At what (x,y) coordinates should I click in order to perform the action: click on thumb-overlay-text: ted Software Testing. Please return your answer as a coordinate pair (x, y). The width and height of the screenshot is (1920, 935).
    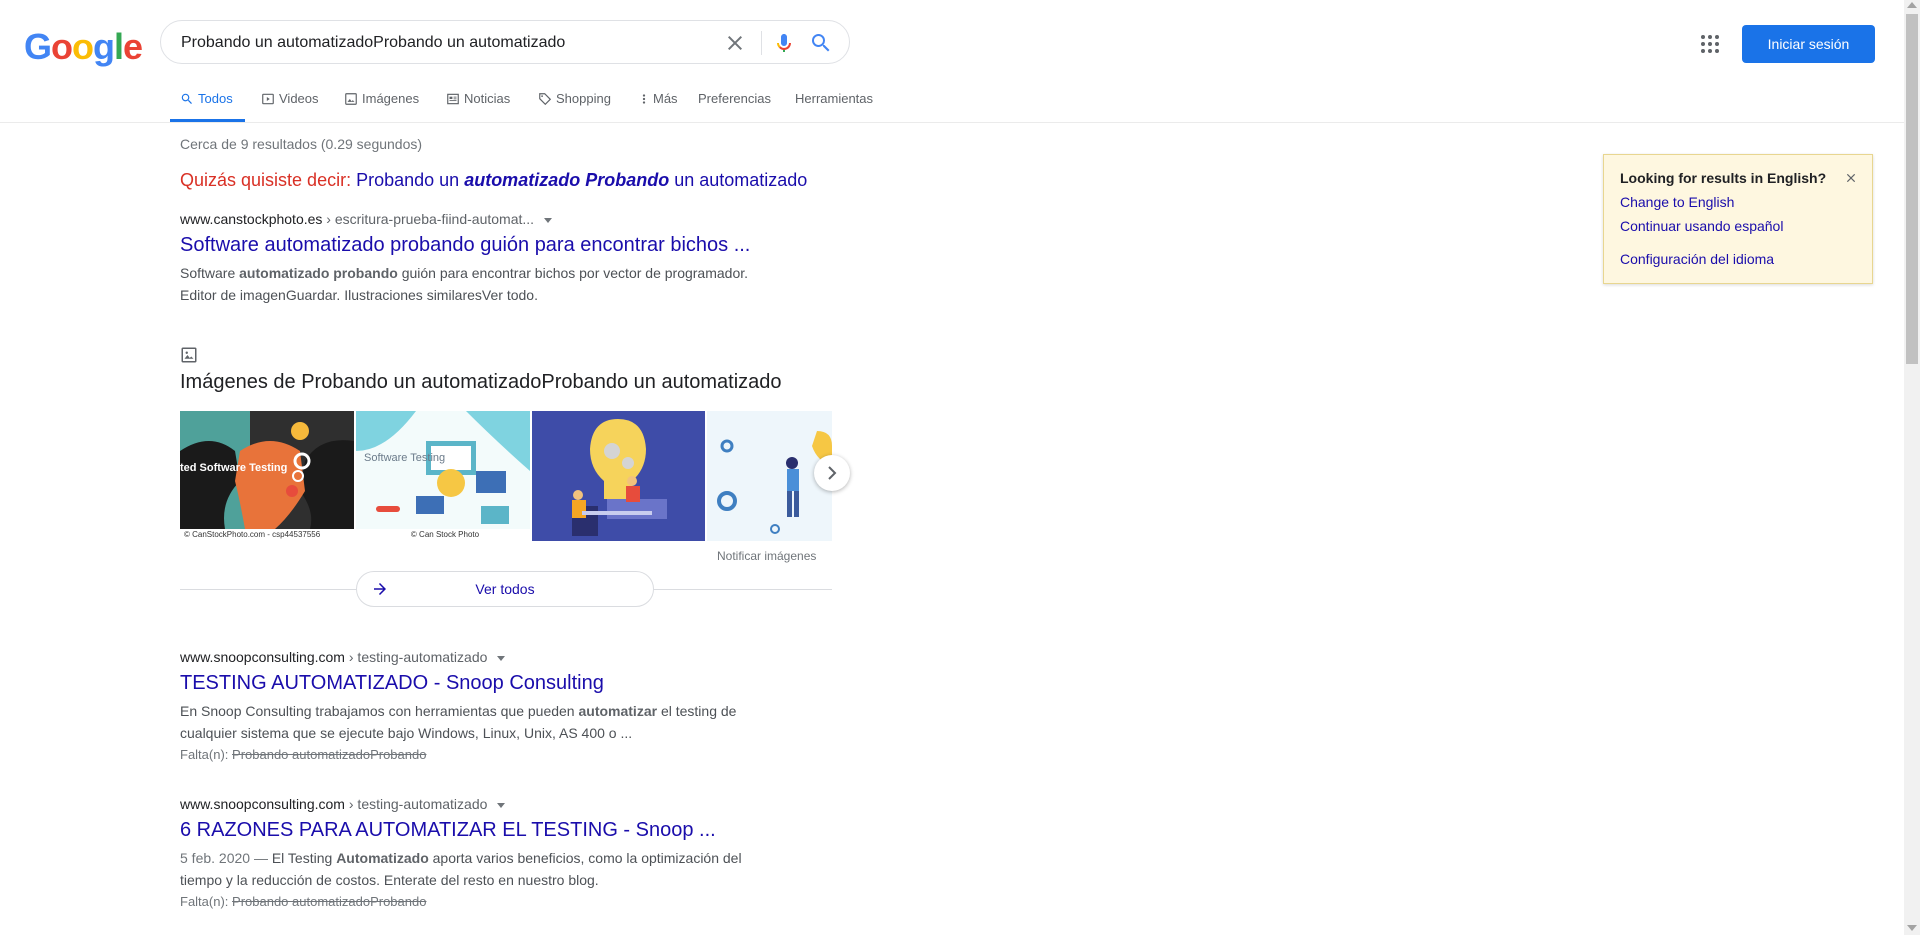
    Looking at the image, I should click on (233, 468).